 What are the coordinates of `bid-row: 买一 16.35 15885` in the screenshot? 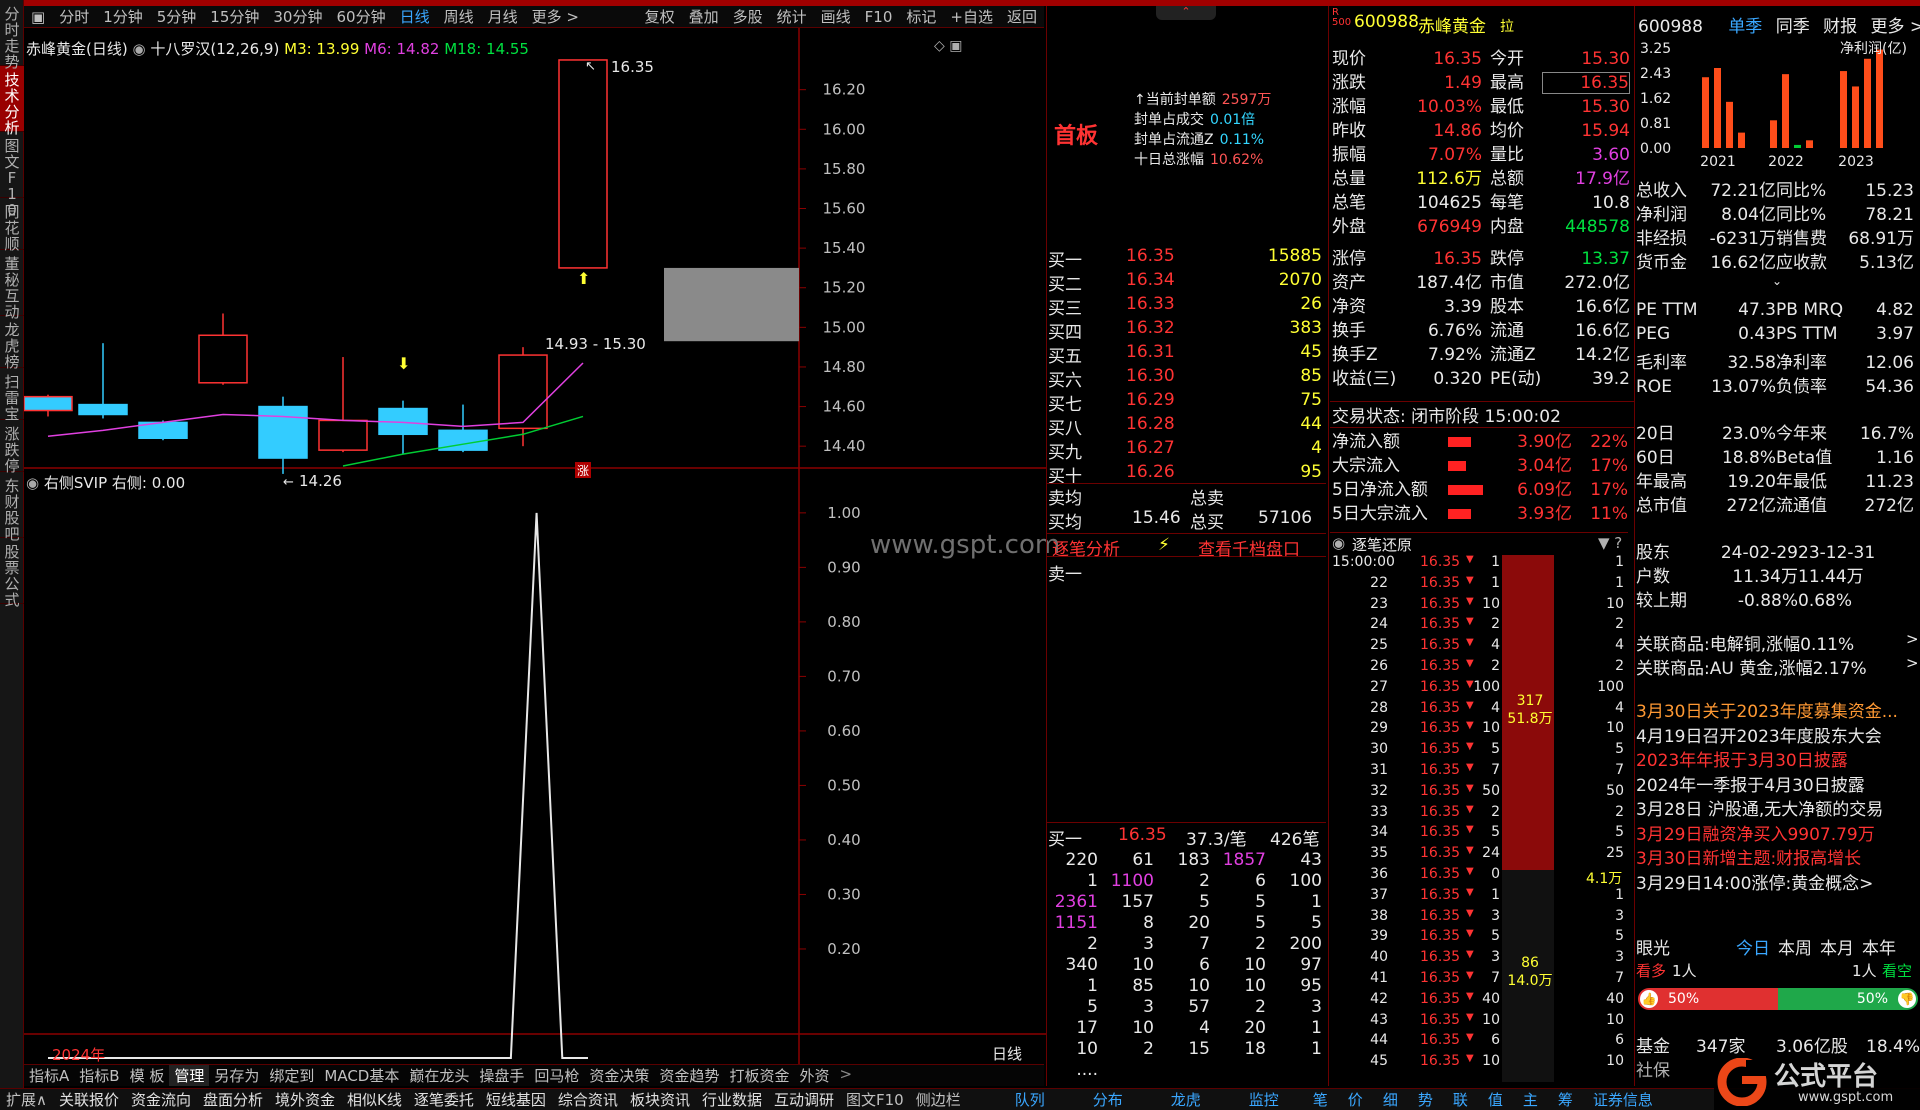 It's located at (1186, 258).